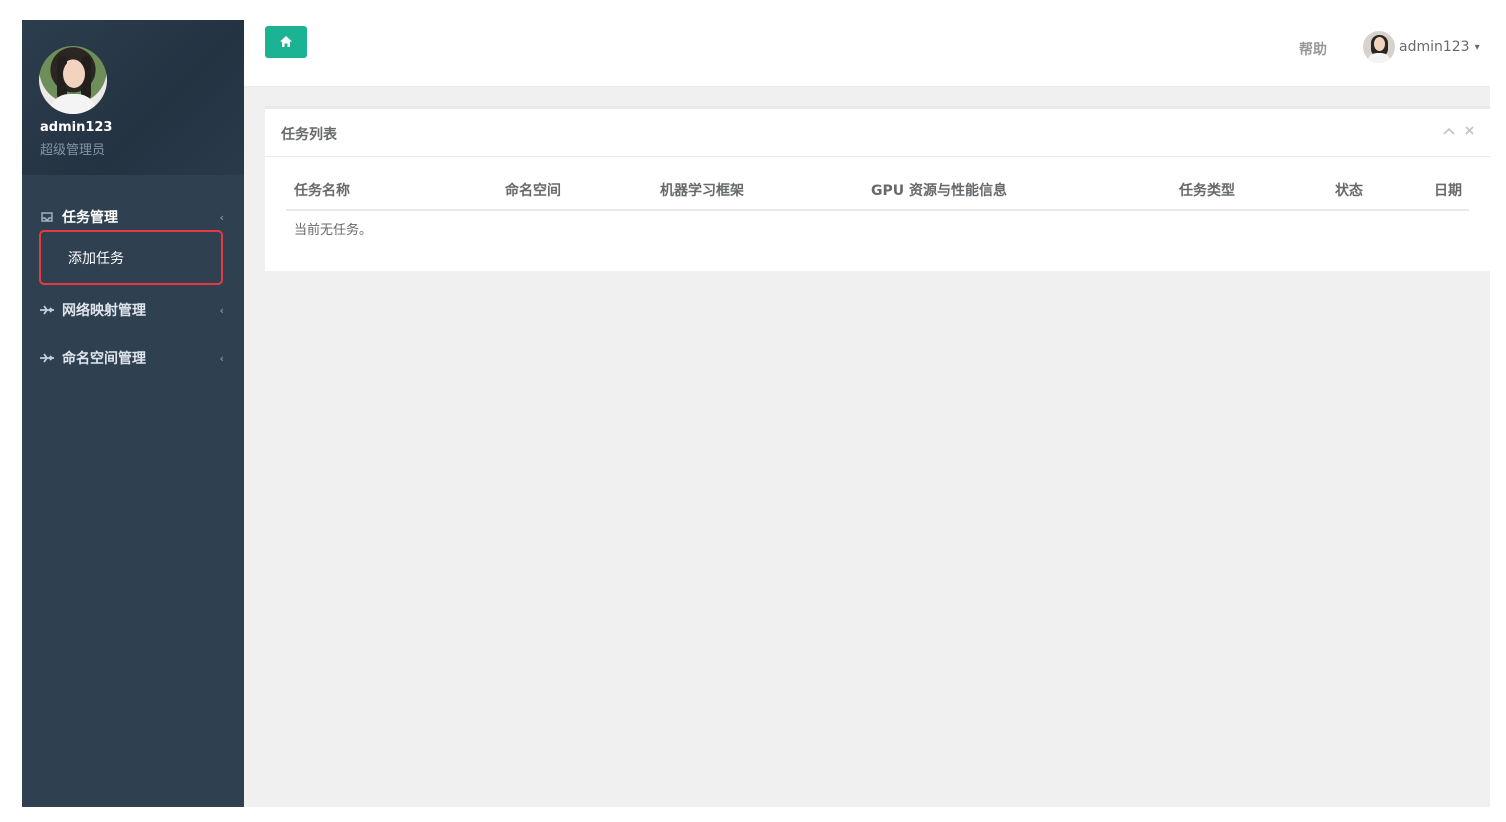 The width and height of the screenshot is (1506, 822). What do you see at coordinates (574, 191) in the screenshot?
I see `column-header: 命名空间` at bounding box center [574, 191].